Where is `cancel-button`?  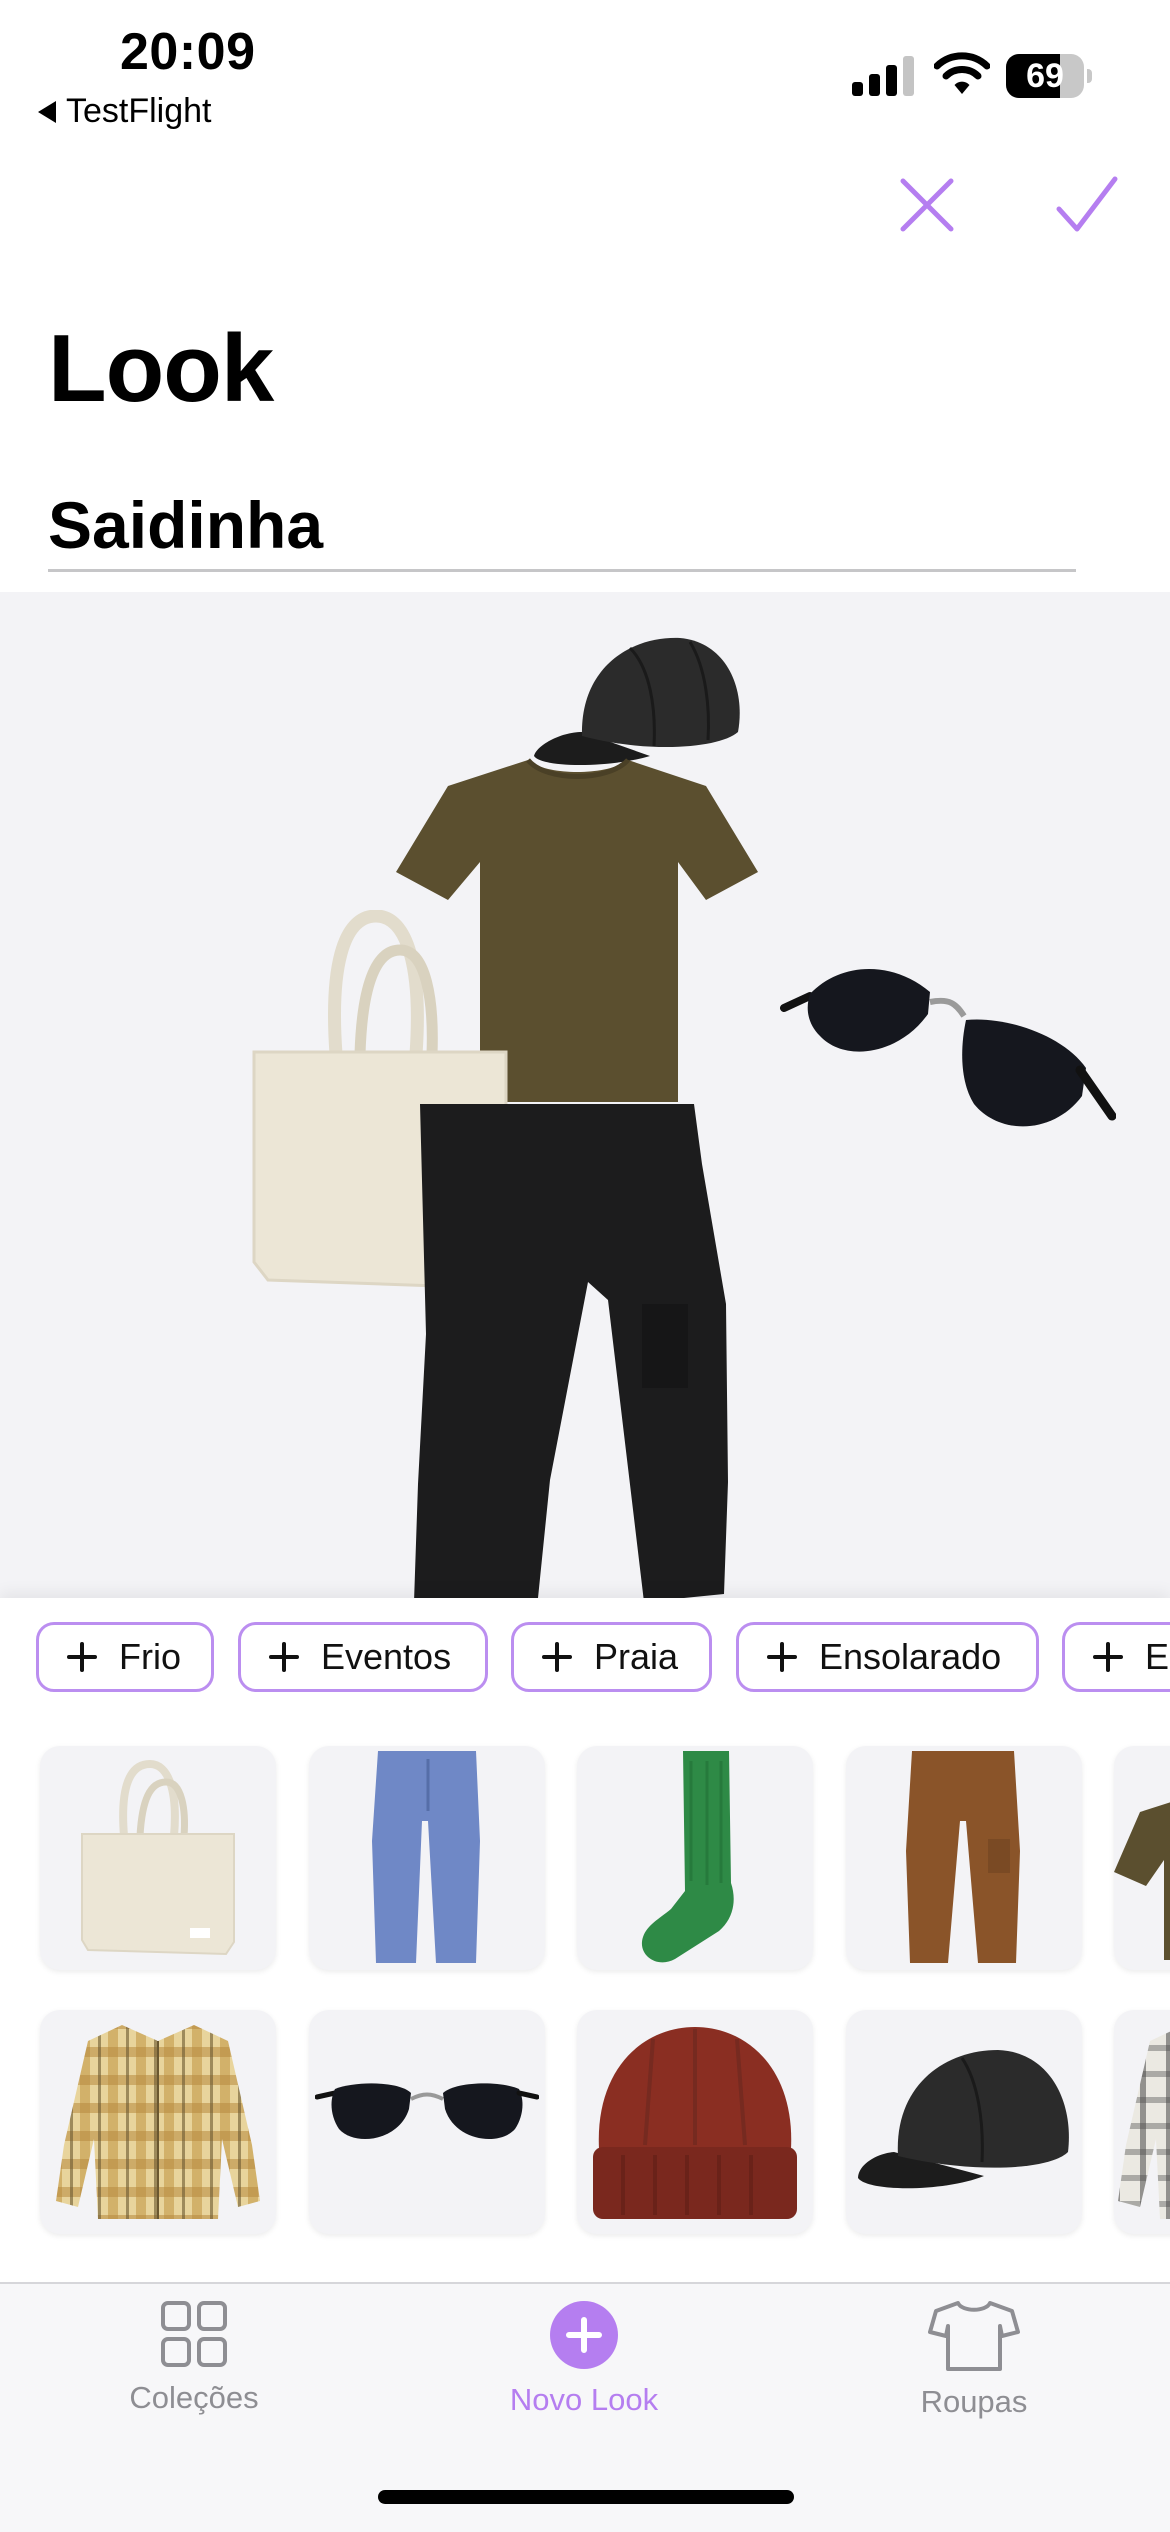
cancel-button is located at coordinates (927, 205).